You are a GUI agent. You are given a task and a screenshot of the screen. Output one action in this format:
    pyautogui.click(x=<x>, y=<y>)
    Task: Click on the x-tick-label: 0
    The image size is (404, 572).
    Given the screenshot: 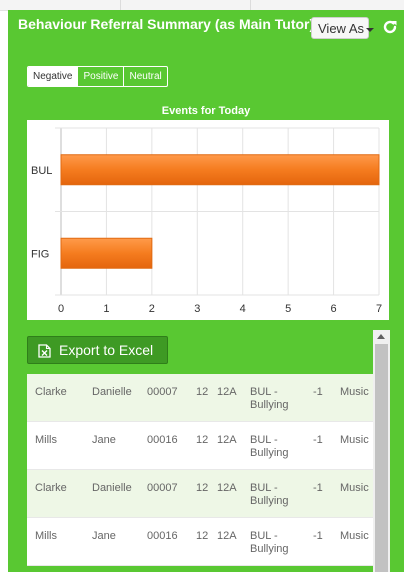 What is the action you would take?
    pyautogui.click(x=61, y=309)
    